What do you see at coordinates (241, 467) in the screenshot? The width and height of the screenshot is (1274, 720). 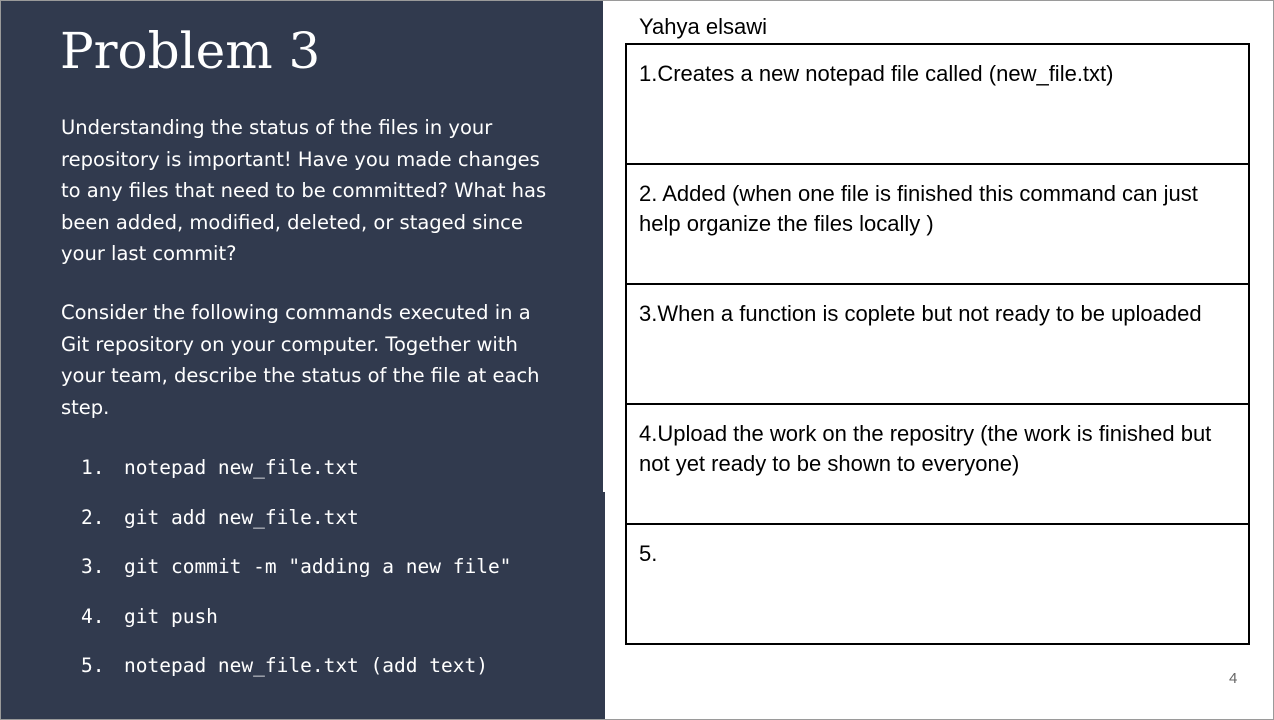 I see `command-text: notepad new_file.txt` at bounding box center [241, 467].